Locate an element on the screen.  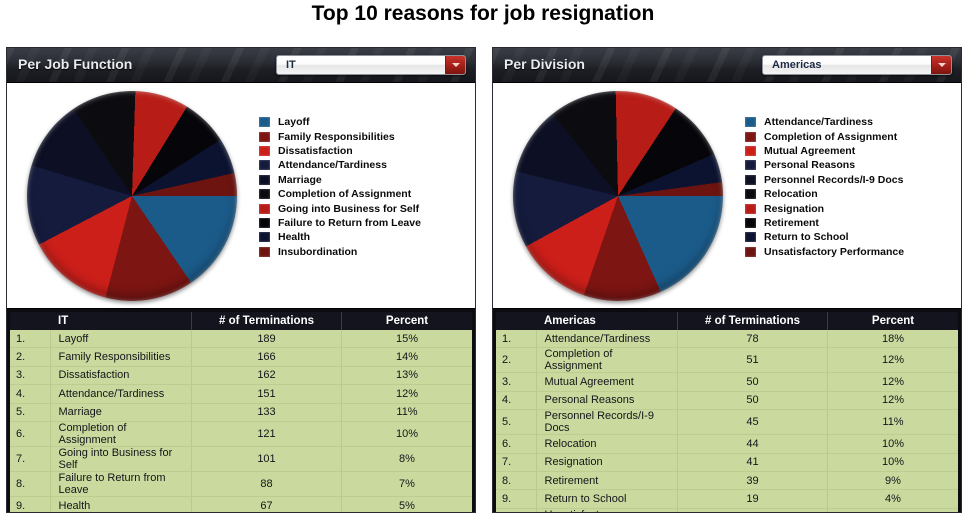
table-row: 3. Mutual Agreement 50 12% is located at coordinates (727, 382).